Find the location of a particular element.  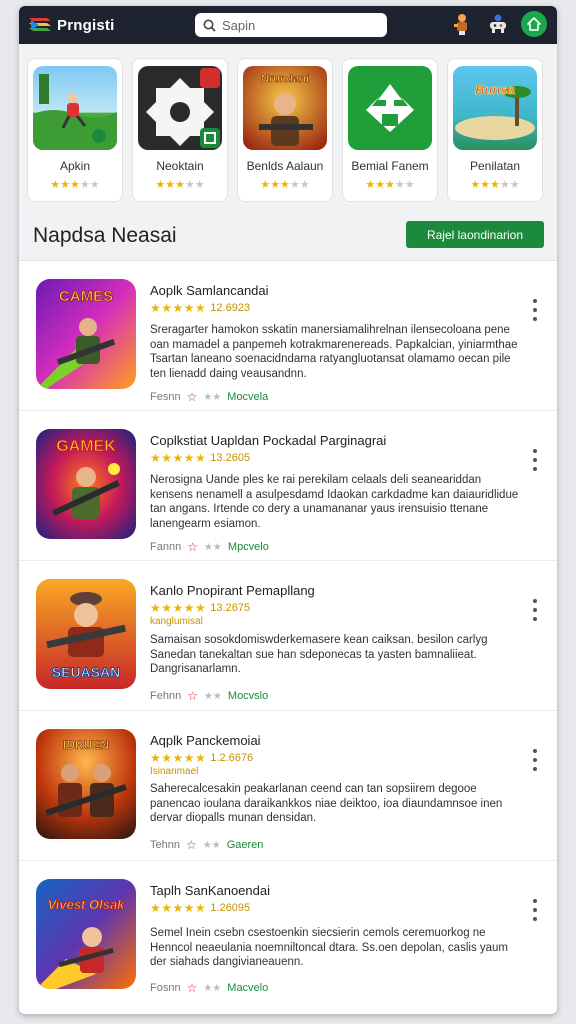

app-icon: GAMEK is located at coordinates (86, 484).